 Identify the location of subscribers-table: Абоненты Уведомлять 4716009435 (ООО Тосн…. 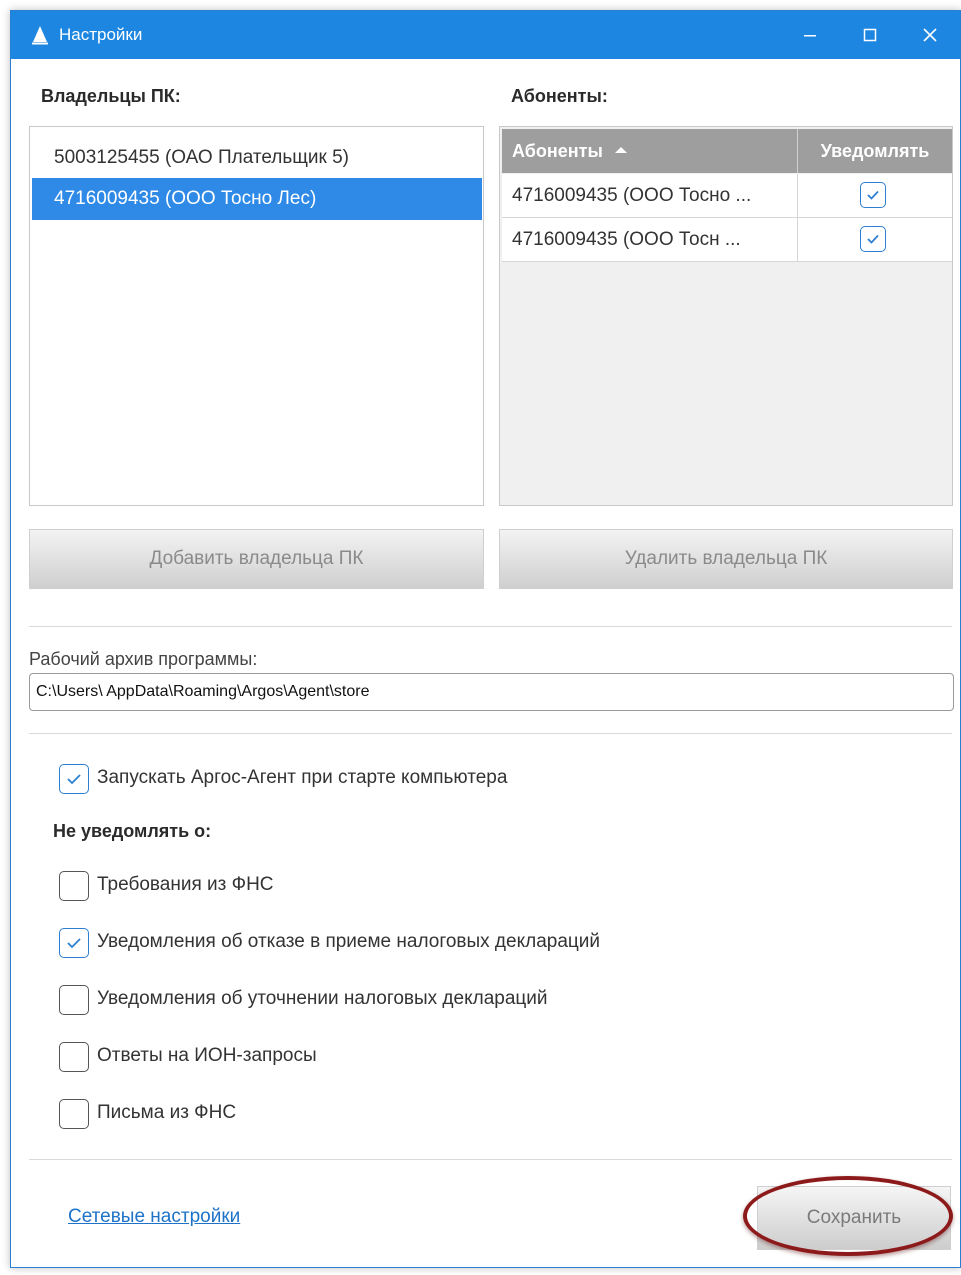
(726, 316).